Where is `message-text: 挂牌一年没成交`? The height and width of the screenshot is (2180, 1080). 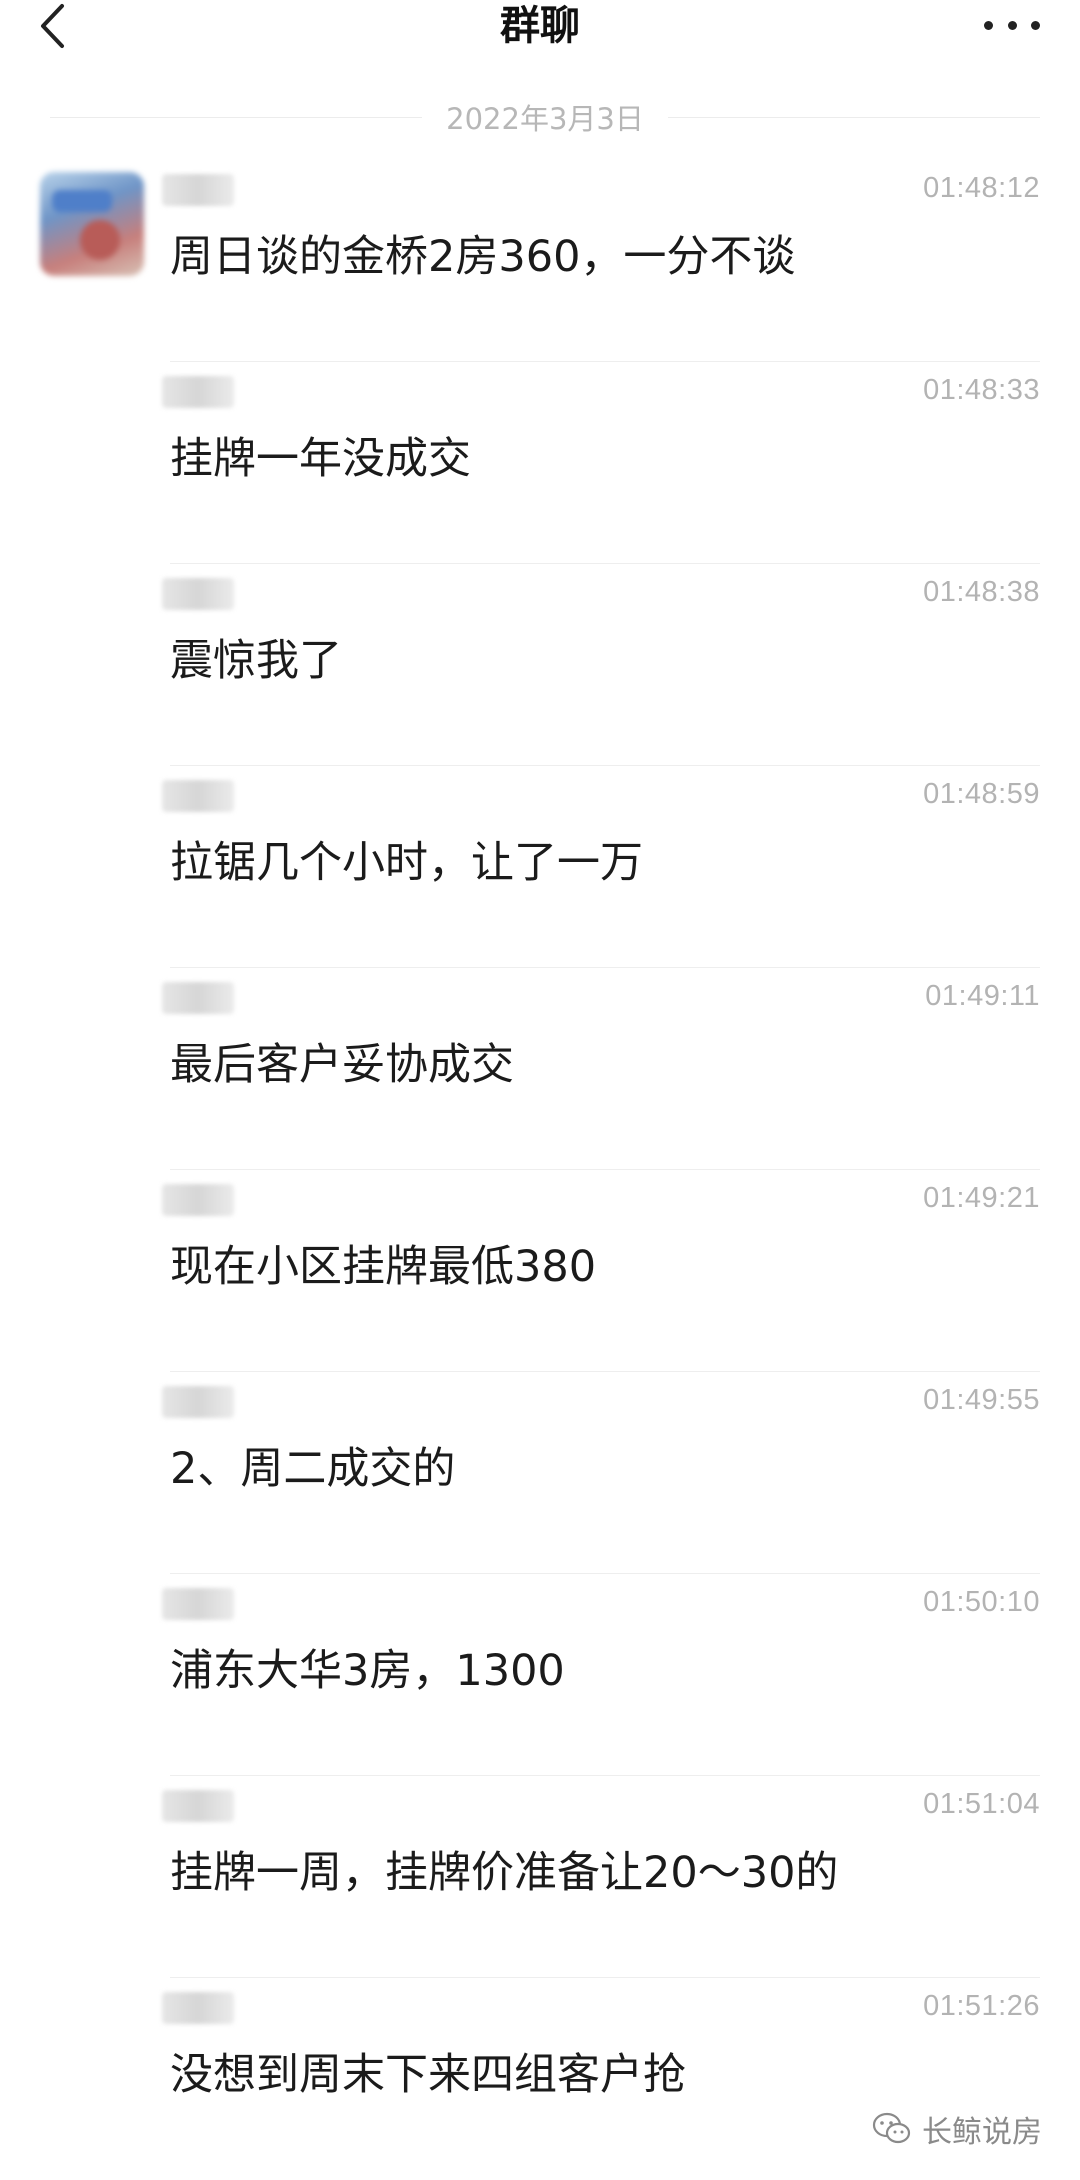 message-text: 挂牌一年没成交 is located at coordinates (320, 459).